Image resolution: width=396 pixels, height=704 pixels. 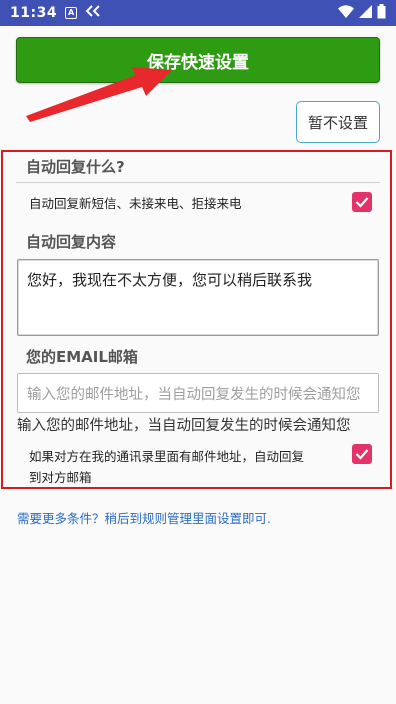 I want to click on contact-email-option-checkbox, so click(x=362, y=454).